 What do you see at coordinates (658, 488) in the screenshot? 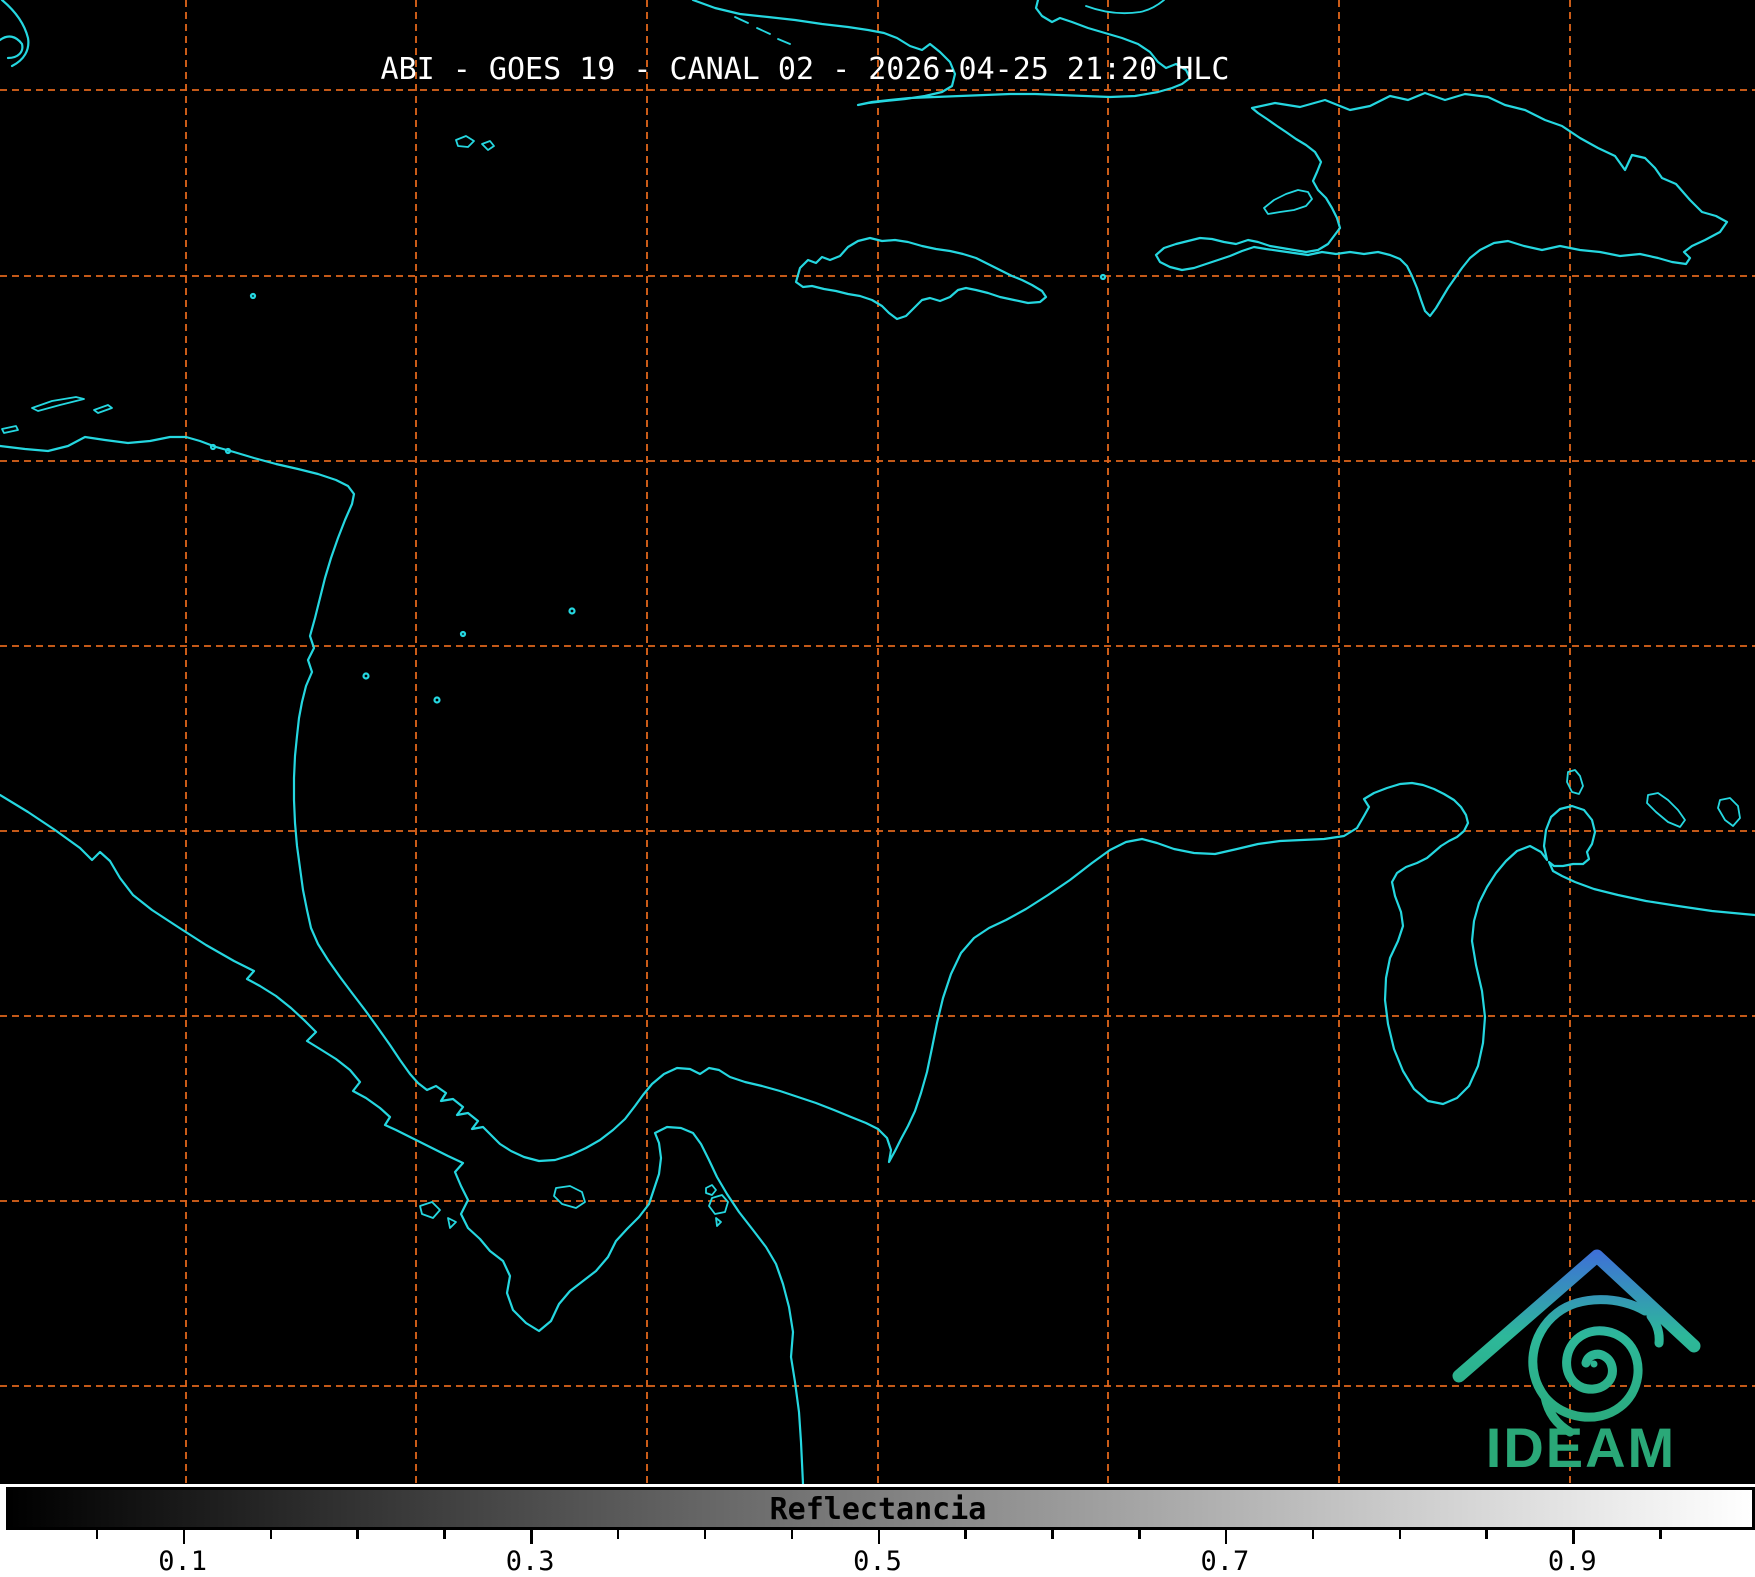
I see `small-island-dots` at bounding box center [658, 488].